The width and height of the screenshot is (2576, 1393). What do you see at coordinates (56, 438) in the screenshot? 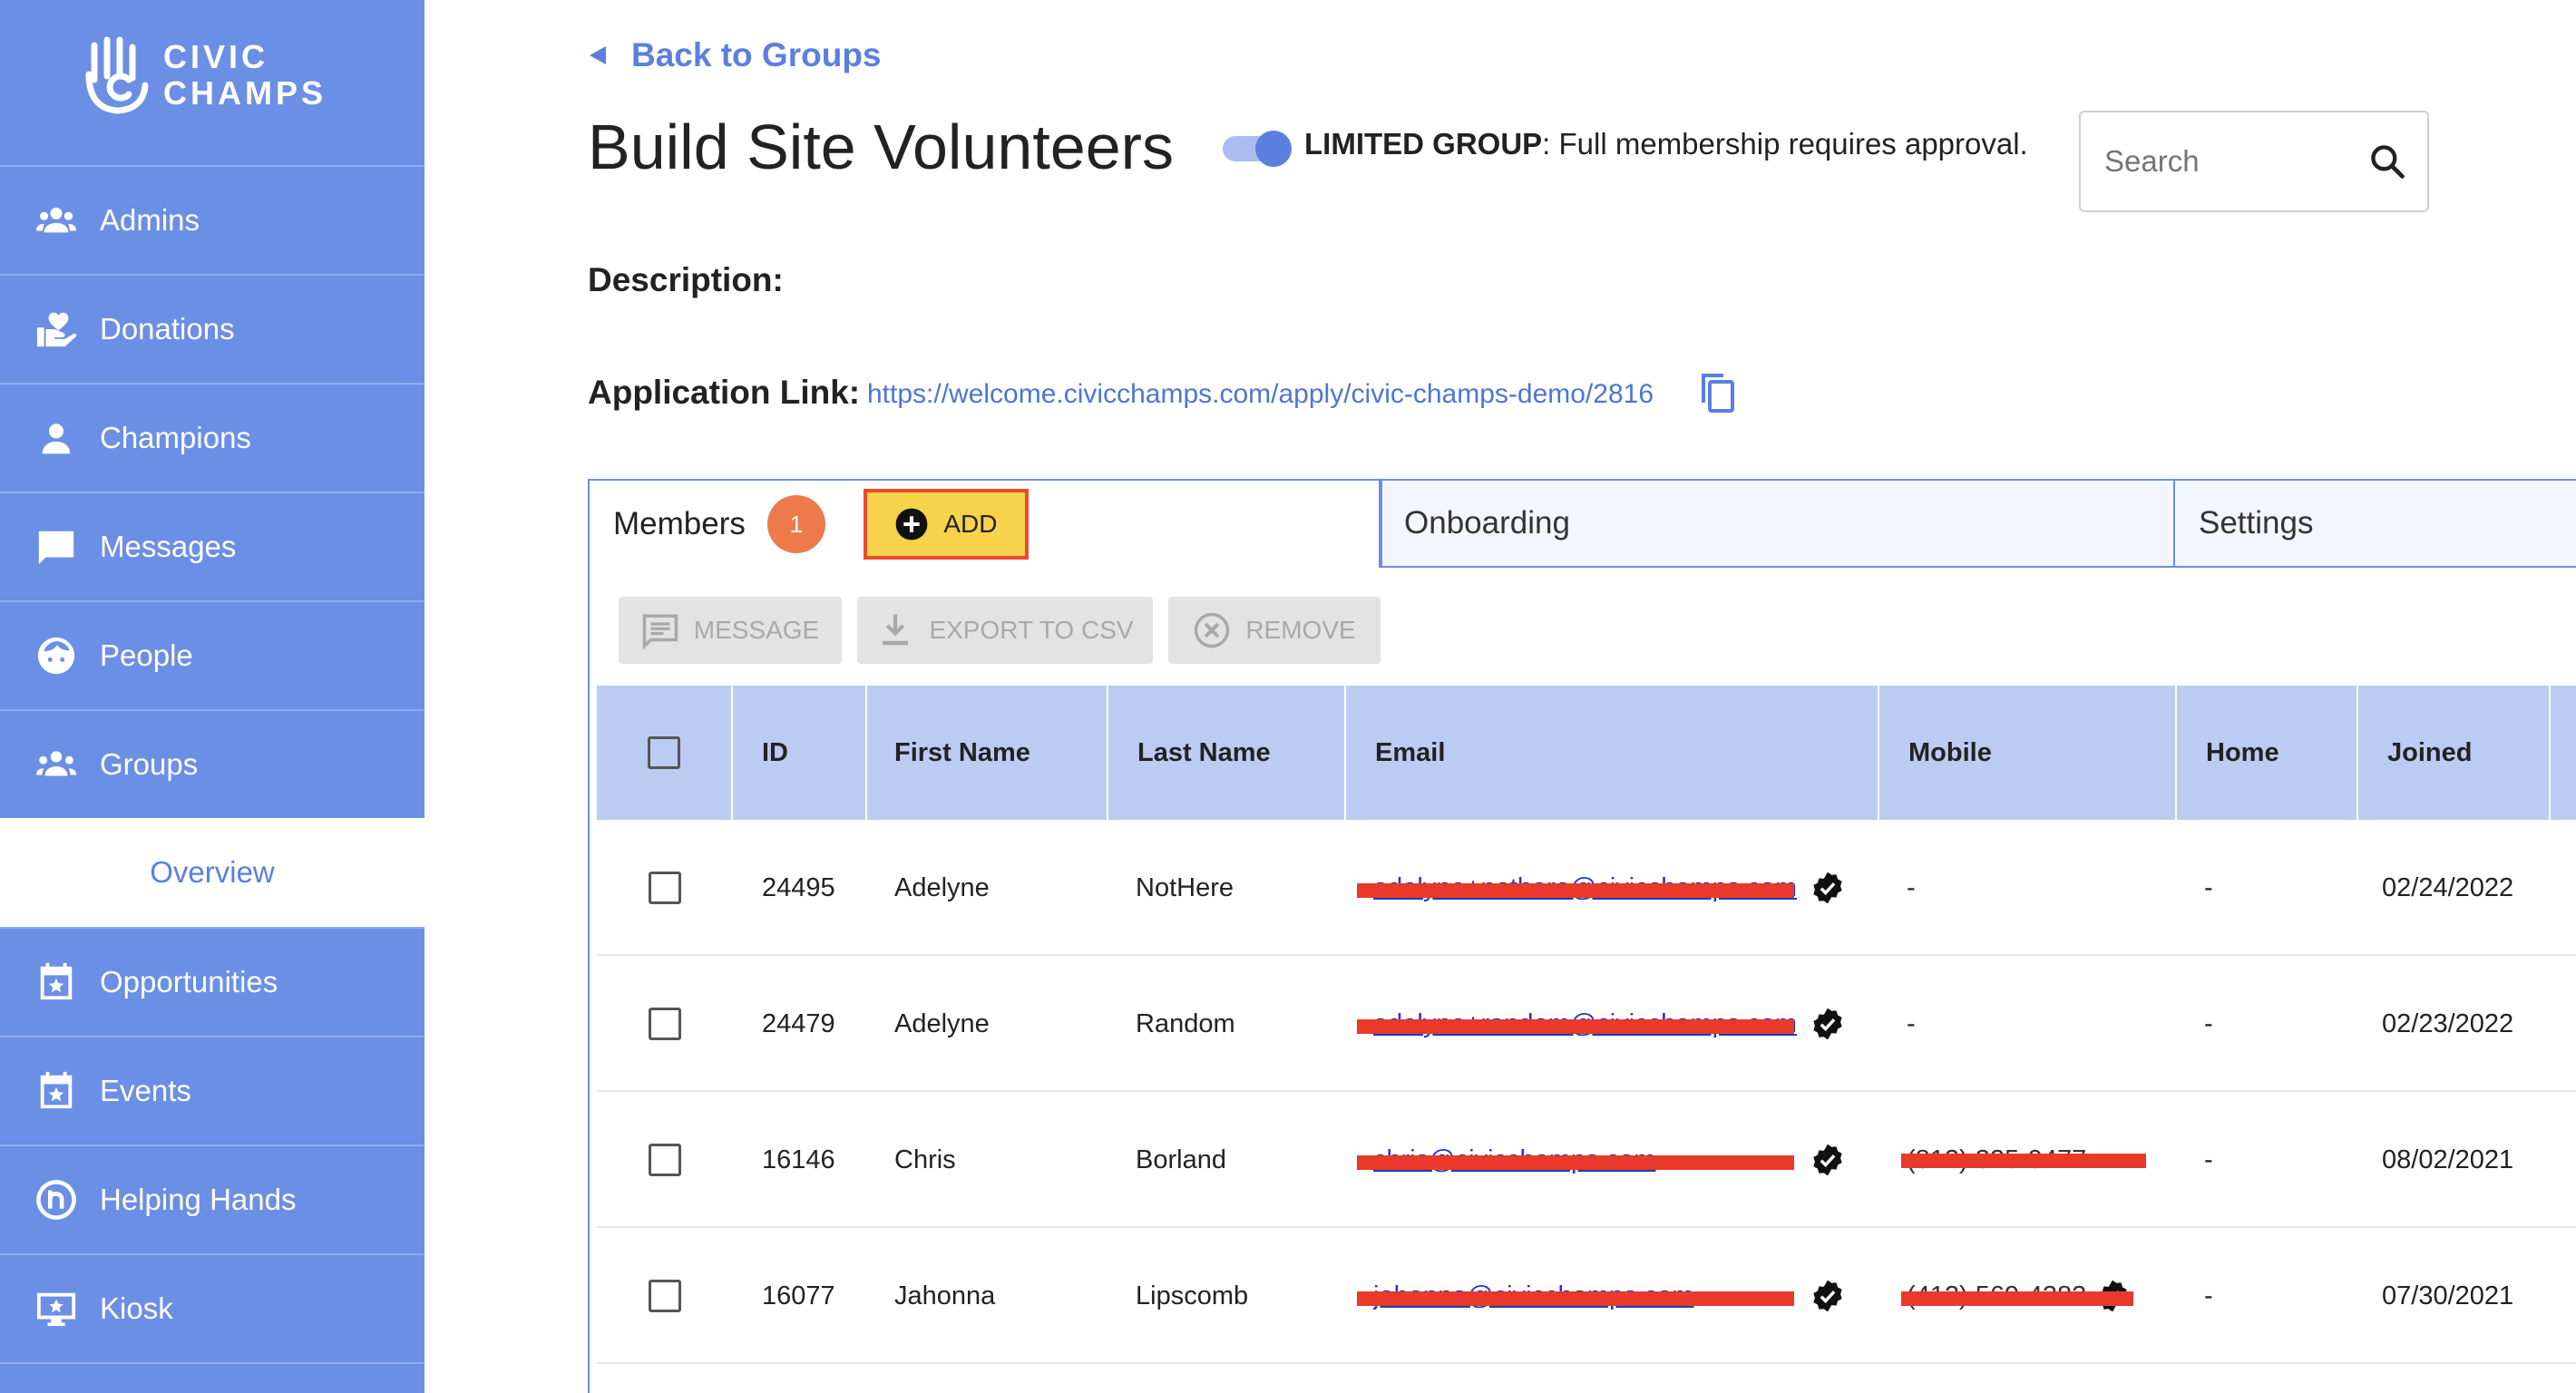
I see `person-icon` at bounding box center [56, 438].